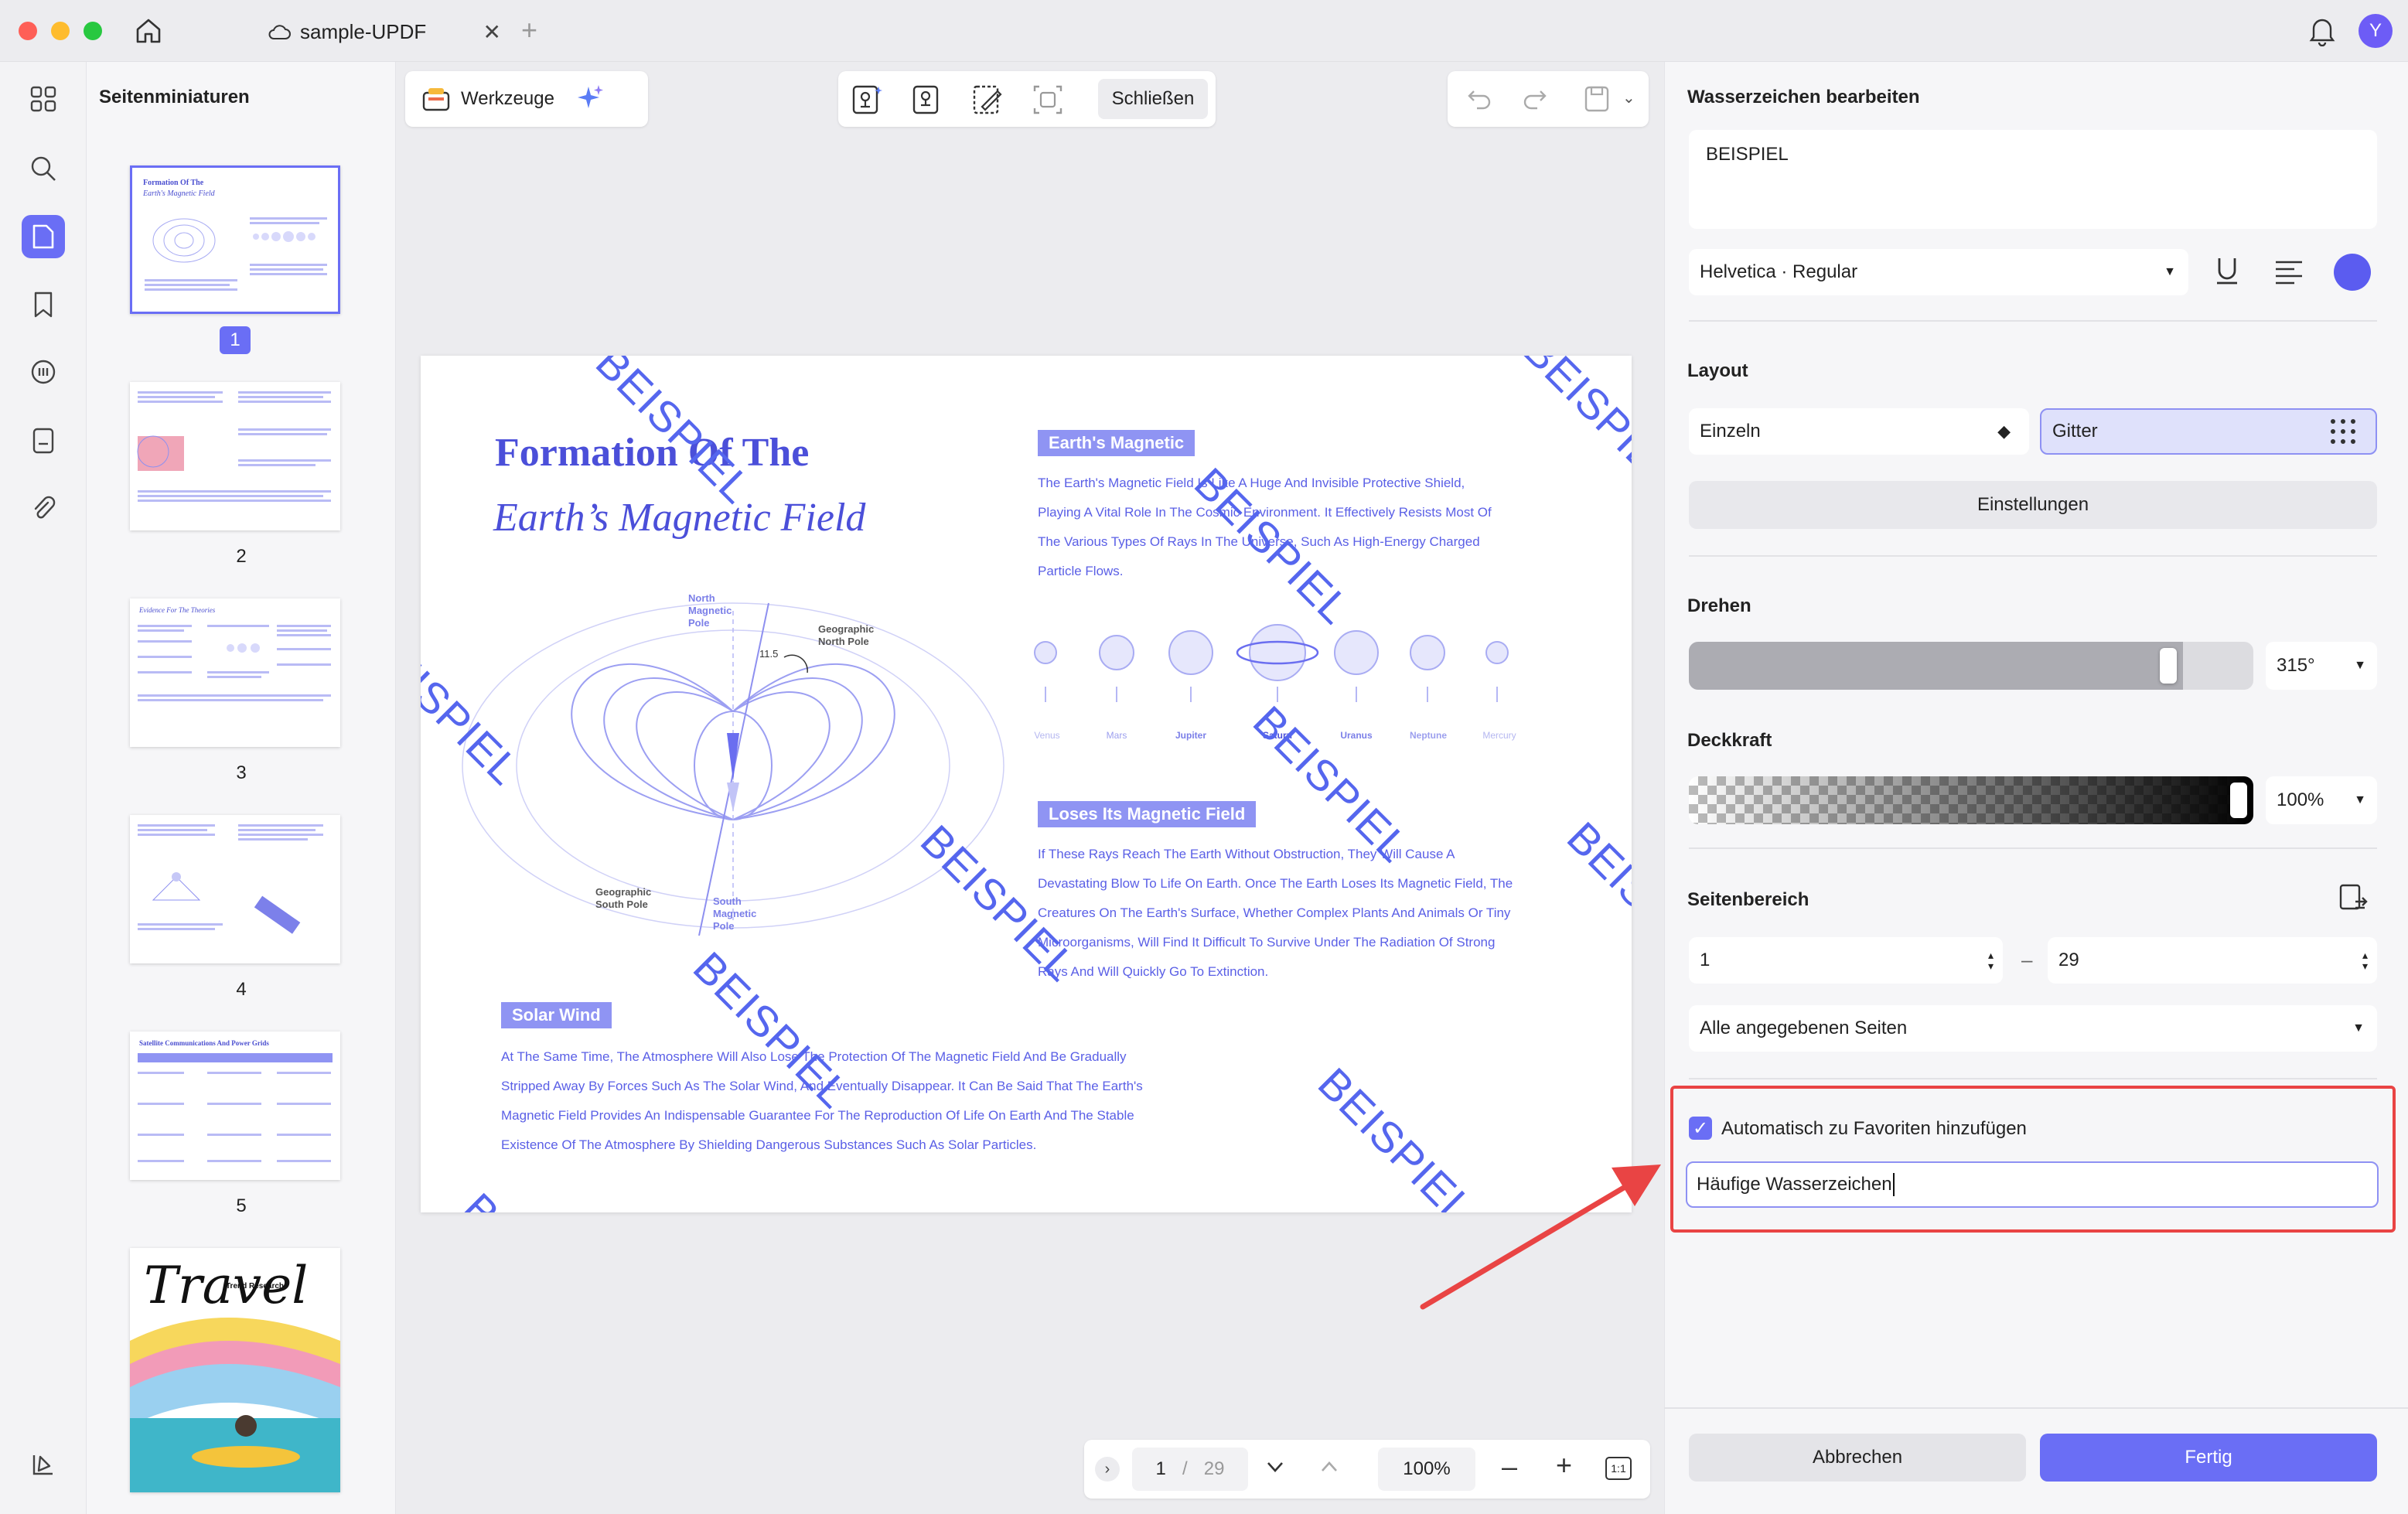 The image size is (2408, 1514). I want to click on zoom-out-button: –, so click(1509, 1467).